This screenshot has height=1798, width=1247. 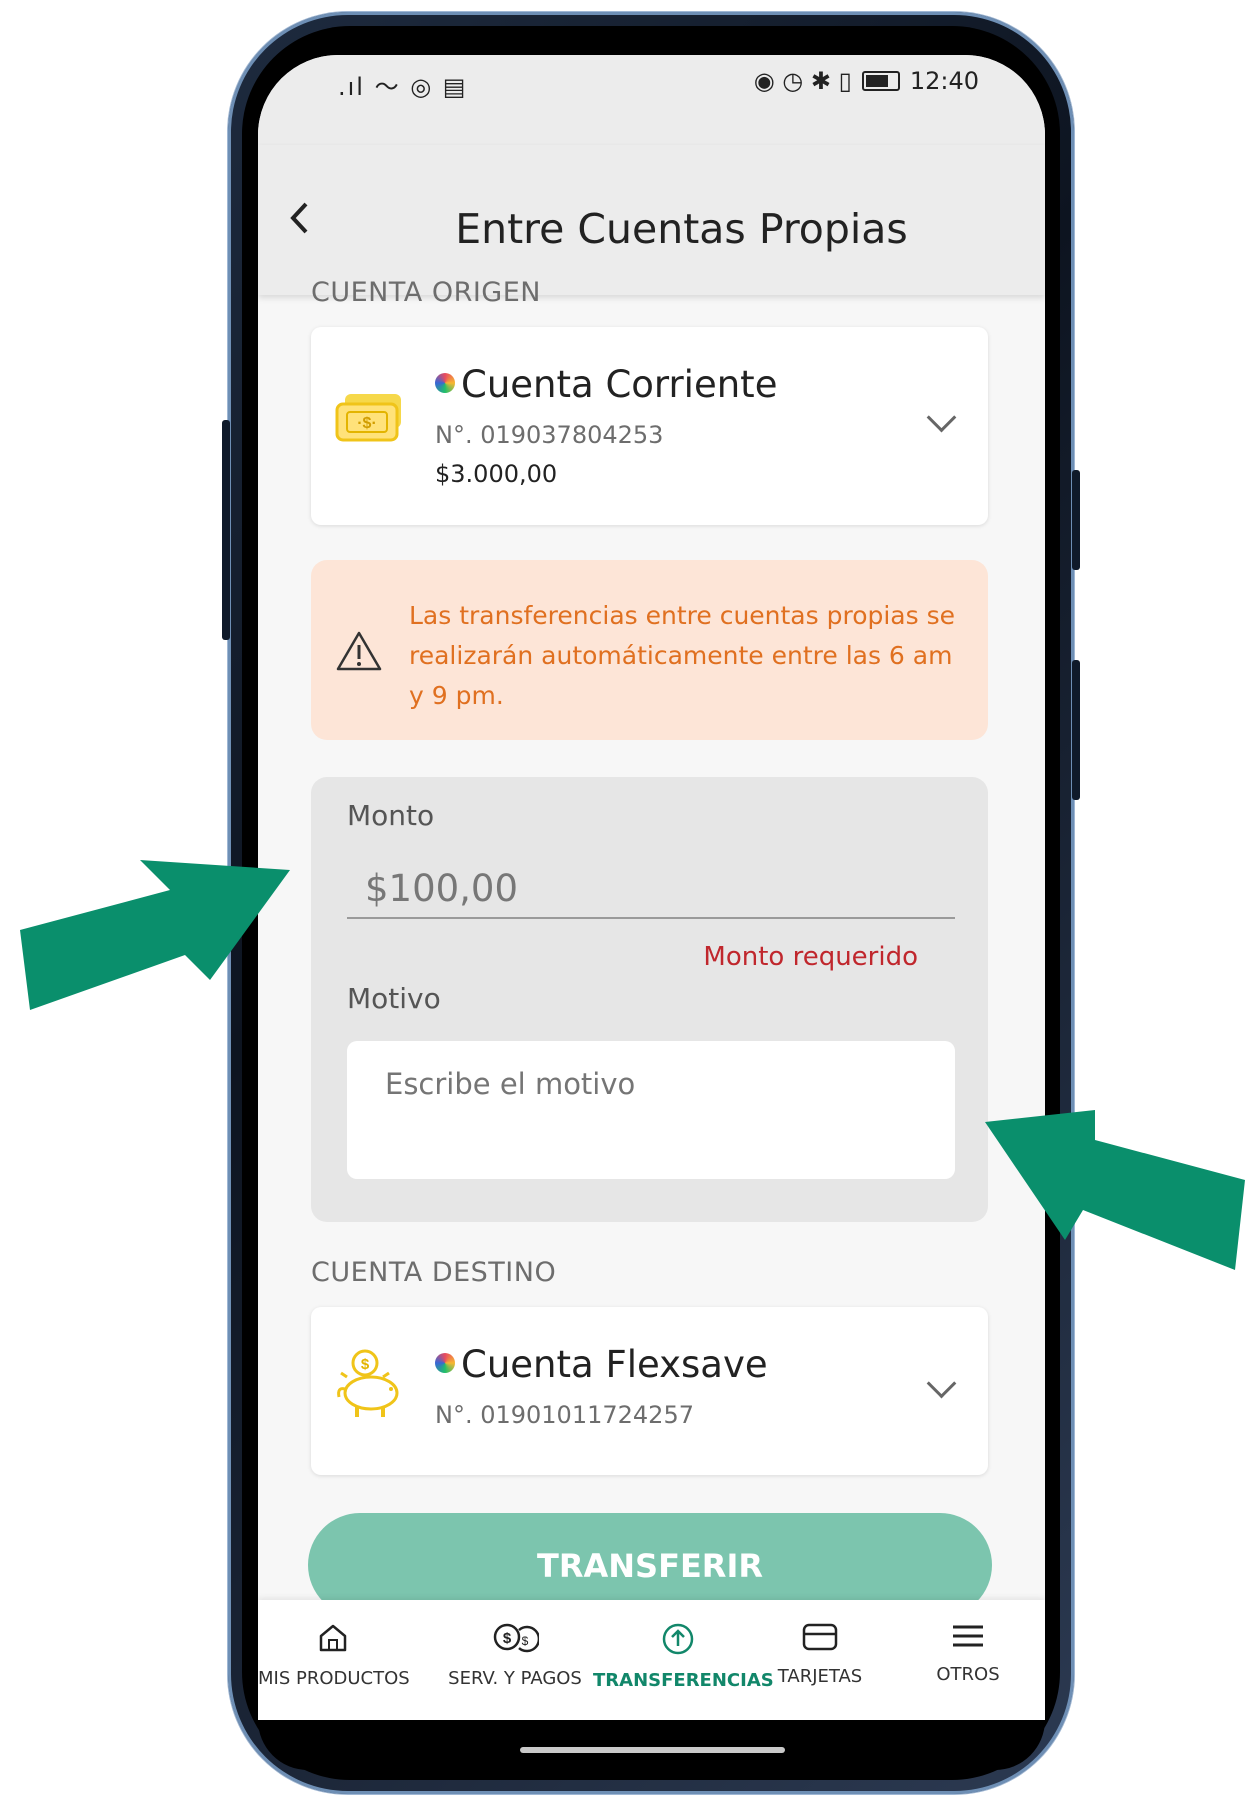 I want to click on power-button, so click(x=1076, y=520).